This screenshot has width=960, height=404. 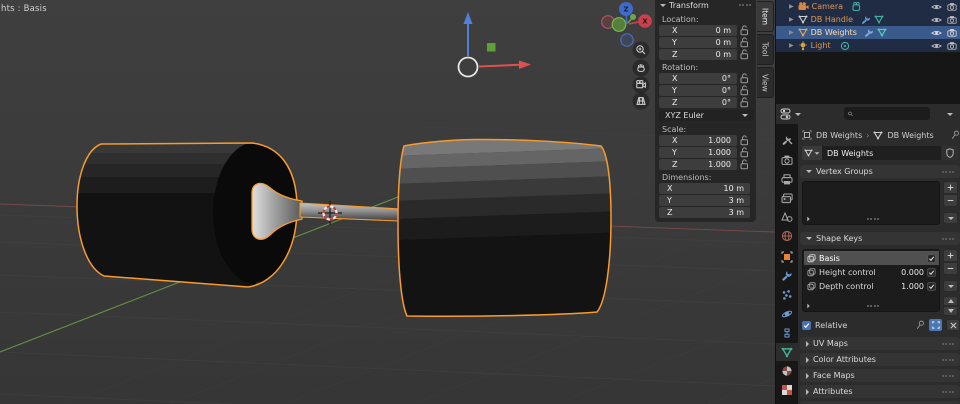 I want to click on properties-search, so click(x=887, y=113).